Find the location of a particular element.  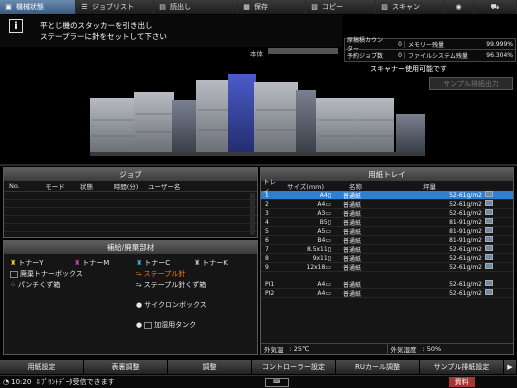

message-line-1: 平とじ機のスタッカーを引き出し is located at coordinates (96, 25).